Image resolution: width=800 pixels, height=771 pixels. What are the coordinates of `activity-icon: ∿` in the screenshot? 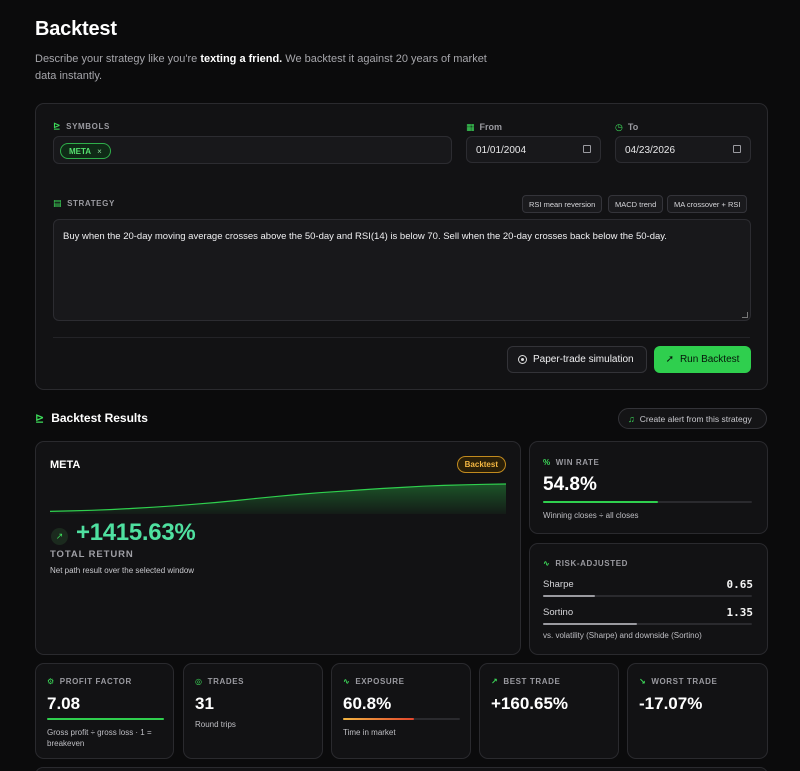 It's located at (547, 563).